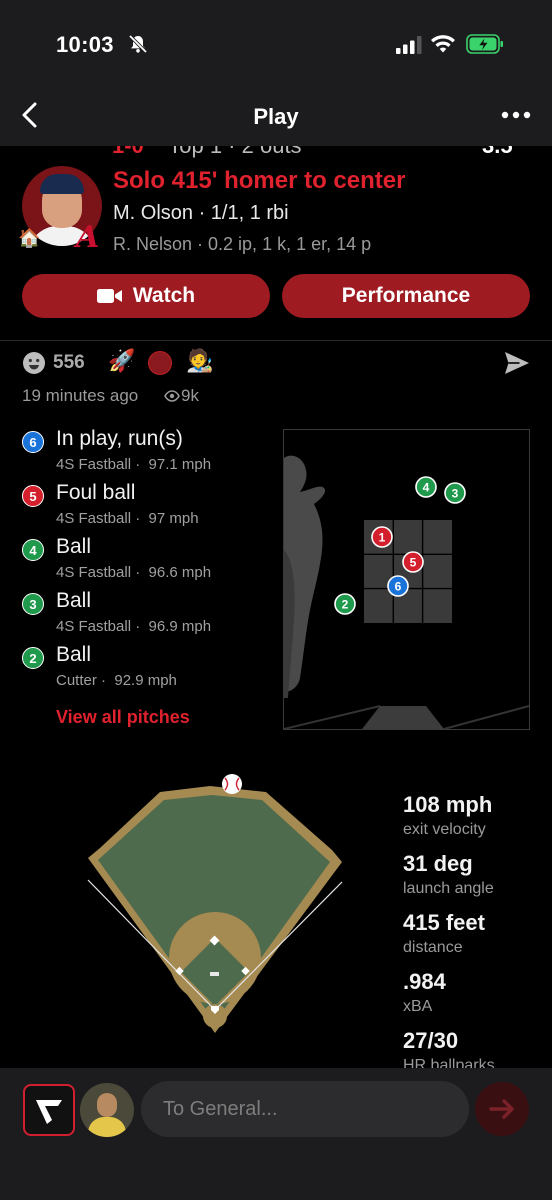 Image resolution: width=552 pixels, height=1200 pixels. What do you see at coordinates (62, 184) in the screenshot?
I see `avatar-cap` at bounding box center [62, 184].